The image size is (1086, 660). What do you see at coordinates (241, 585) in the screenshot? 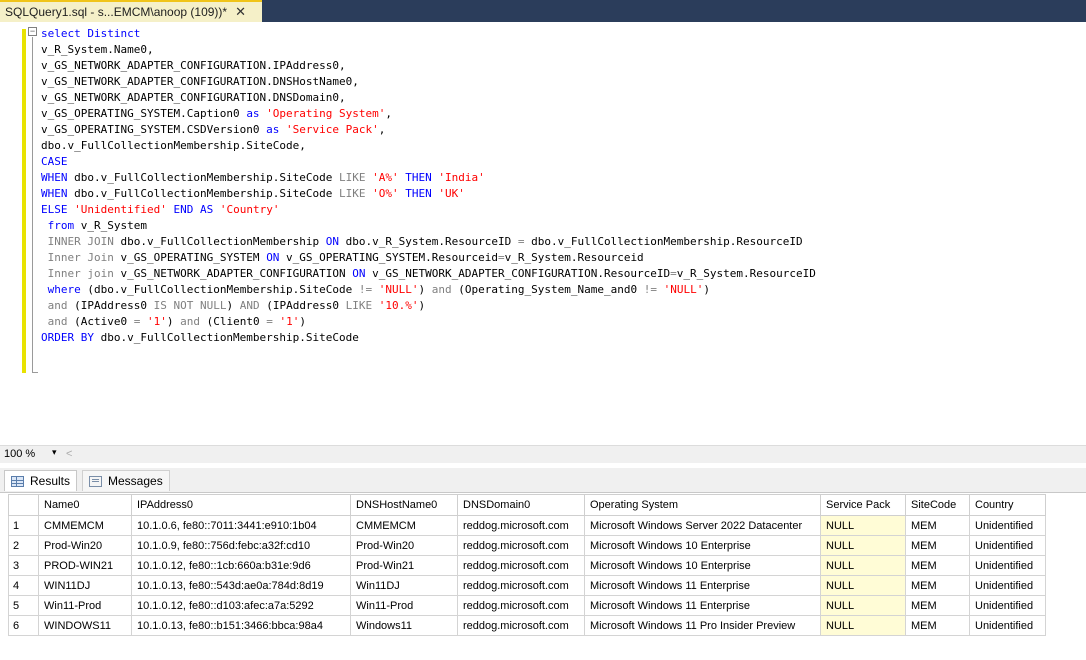
I see `grid-cell: 10.1.0.13, fe80::543d:ae0a:784d:8d19` at bounding box center [241, 585].